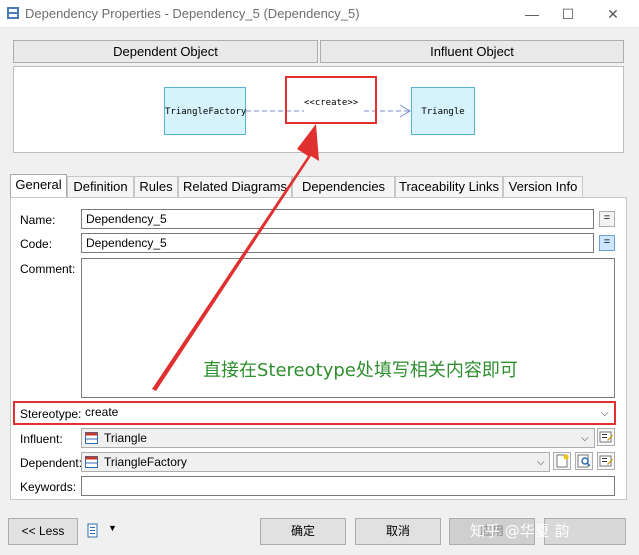 This screenshot has height=555, width=639. I want to click on cancel-button: 取消, so click(398, 531).